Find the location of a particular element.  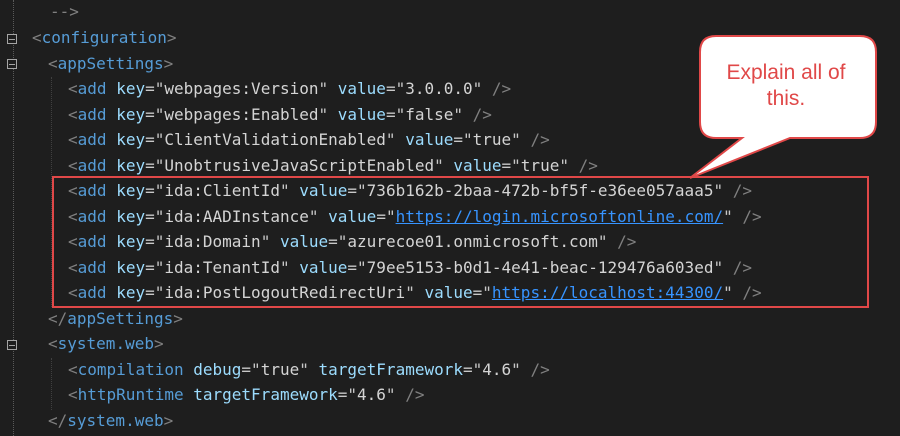

fold-toggle-appsettings is located at coordinates (12, 64).